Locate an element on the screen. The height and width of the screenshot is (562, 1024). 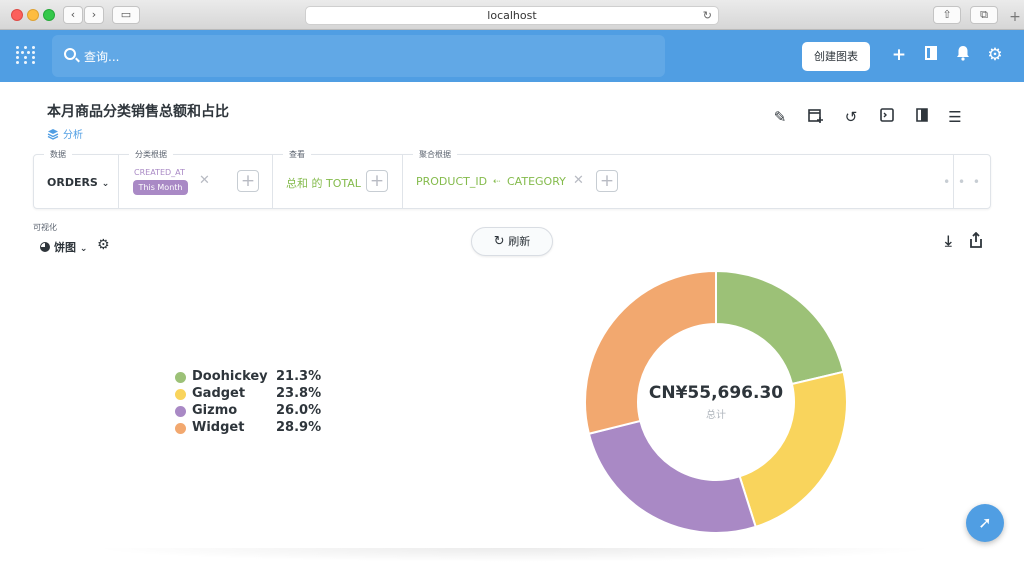
view-section: 查看 总和 的 TOTAL + is located at coordinates (338, 178).